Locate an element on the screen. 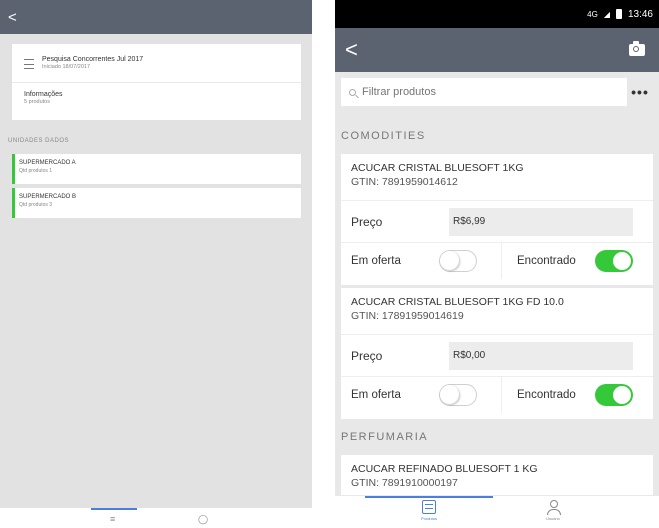 Image resolution: width=659 pixels, height=528 pixels. search-row: ••• is located at coordinates (497, 92).